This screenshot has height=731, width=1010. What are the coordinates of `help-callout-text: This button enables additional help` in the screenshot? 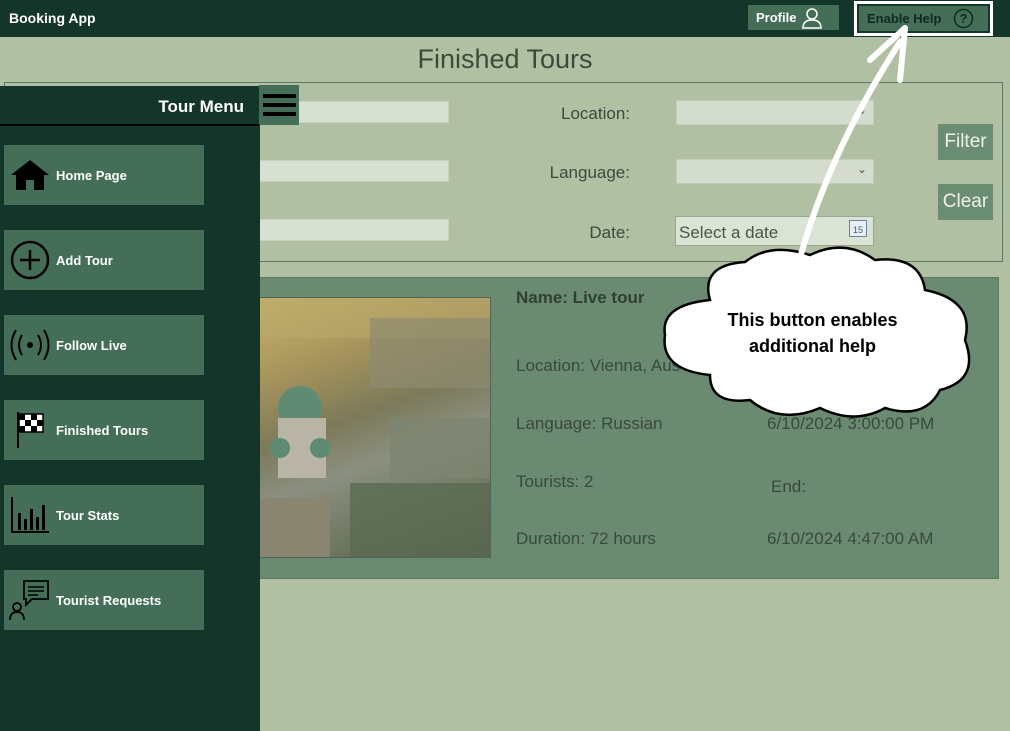 It's located at (812, 333).